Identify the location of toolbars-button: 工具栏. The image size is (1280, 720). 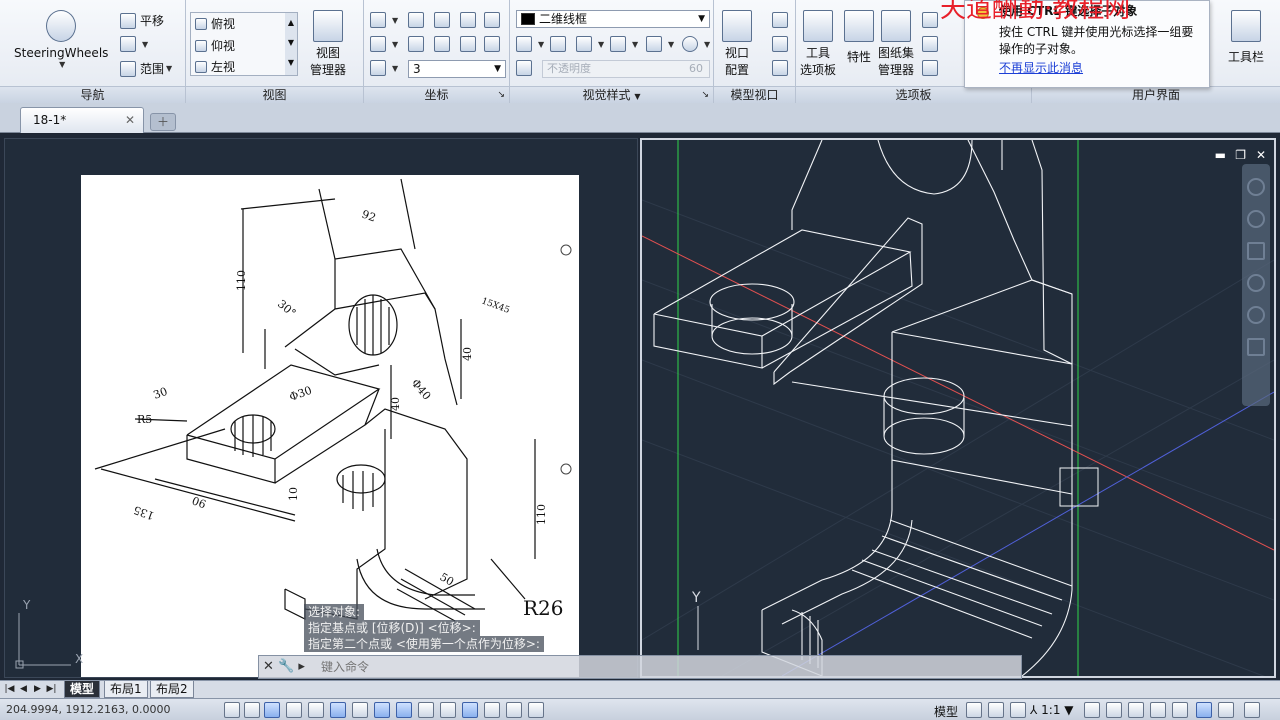
(1246, 37).